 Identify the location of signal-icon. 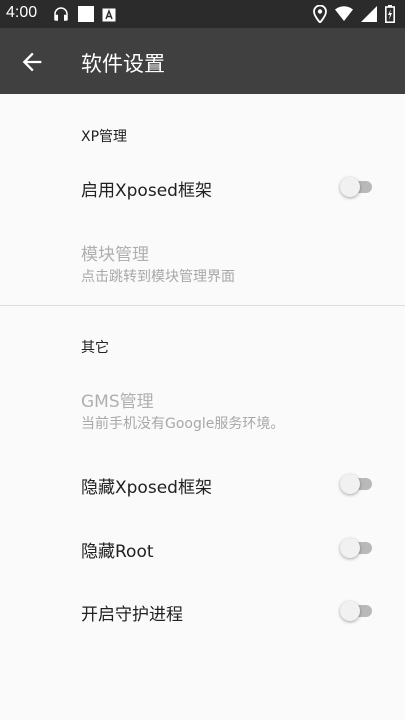
(369, 16).